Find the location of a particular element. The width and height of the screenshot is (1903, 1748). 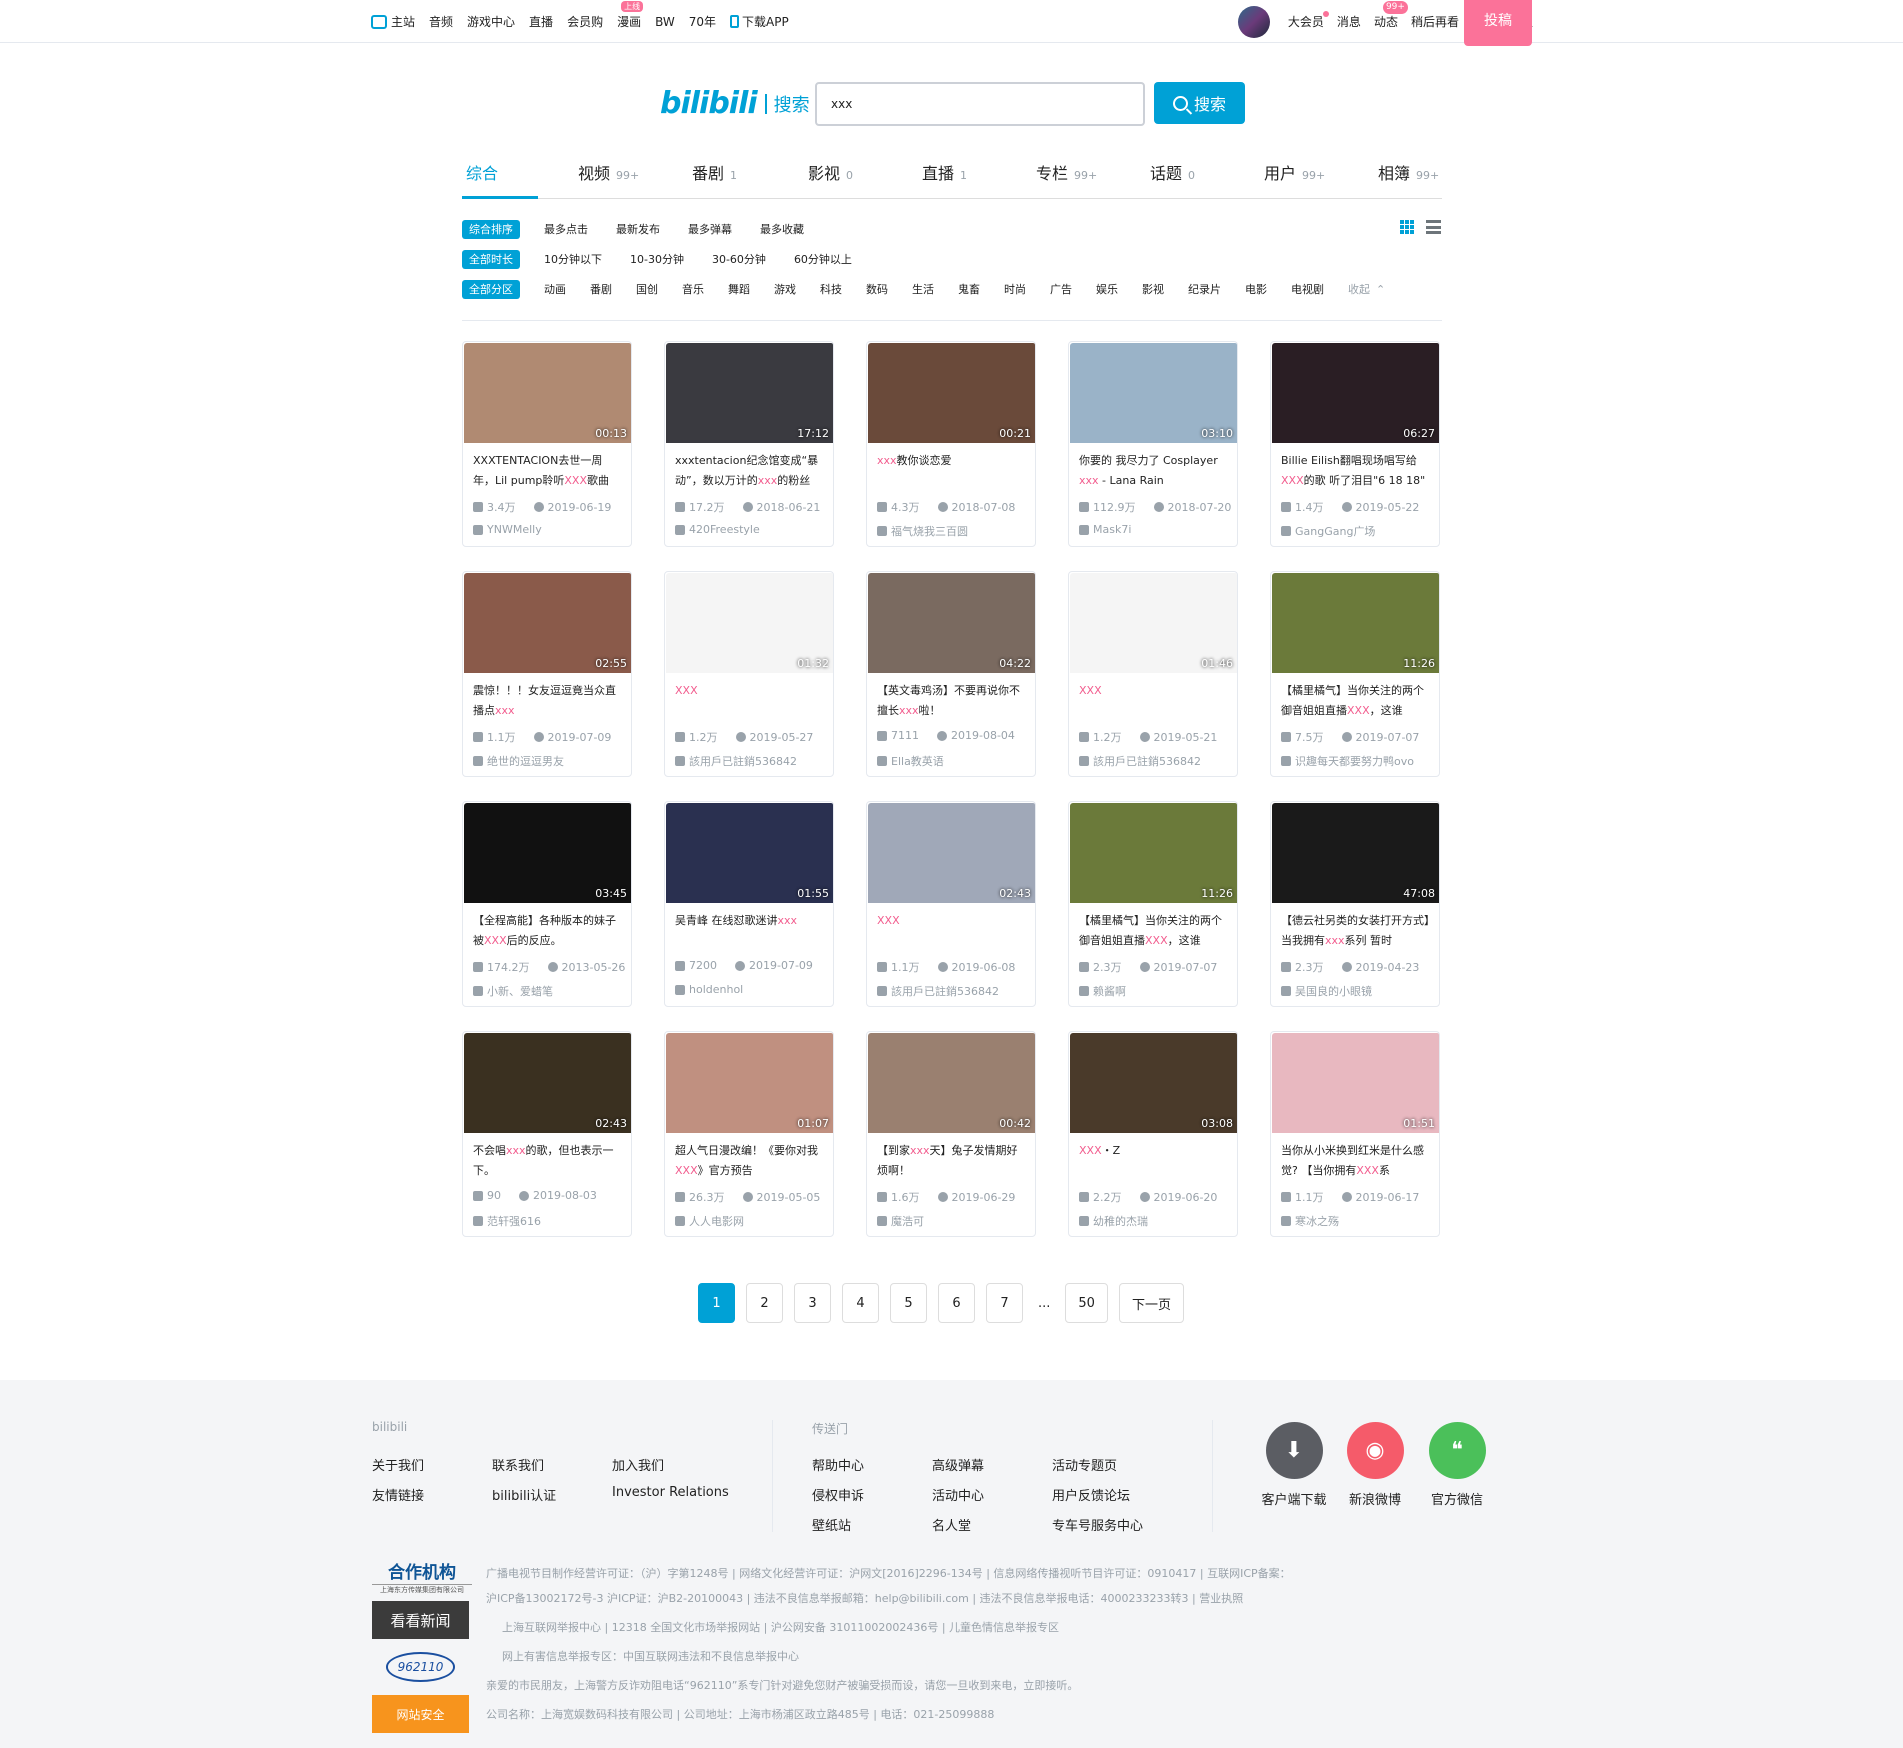

police-962110-logo: 962110 is located at coordinates (420, 1667).